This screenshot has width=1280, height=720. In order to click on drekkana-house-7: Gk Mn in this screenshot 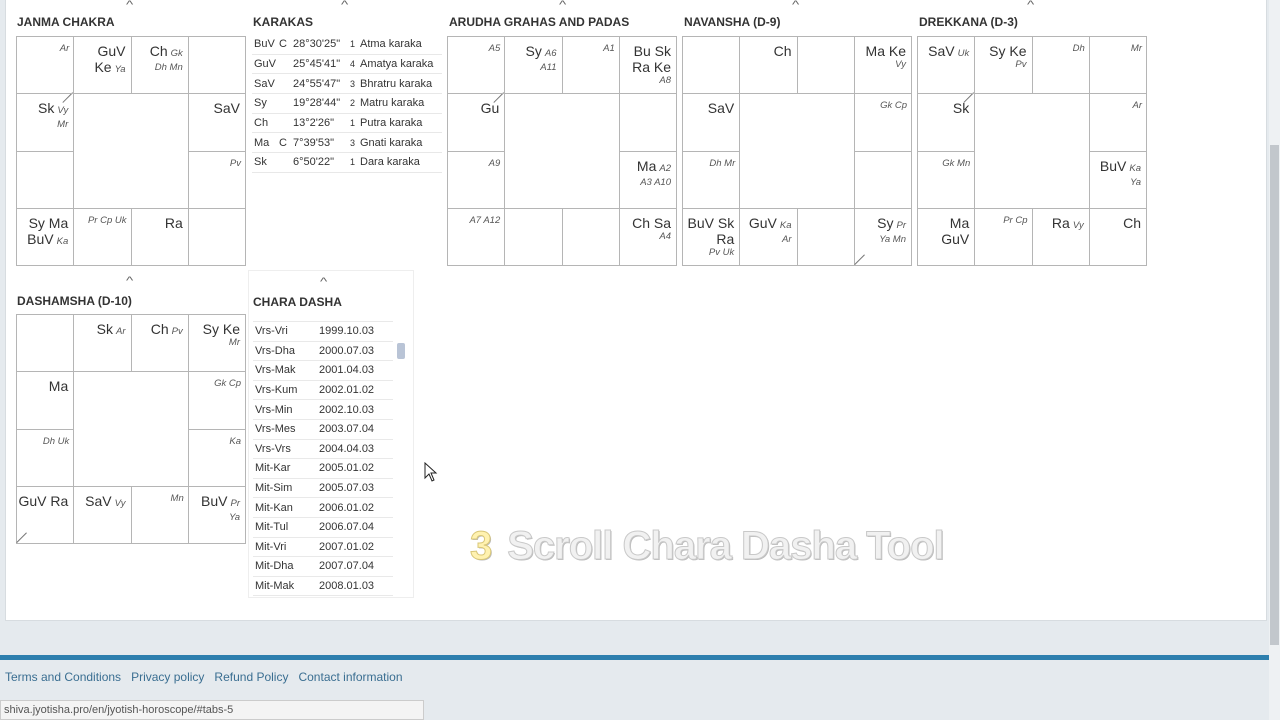, I will do `click(946, 179)`.